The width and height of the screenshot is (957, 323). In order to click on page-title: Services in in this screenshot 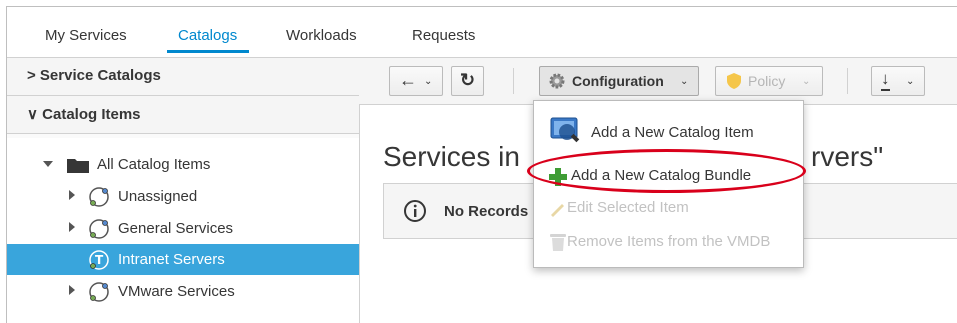, I will do `click(451, 156)`.